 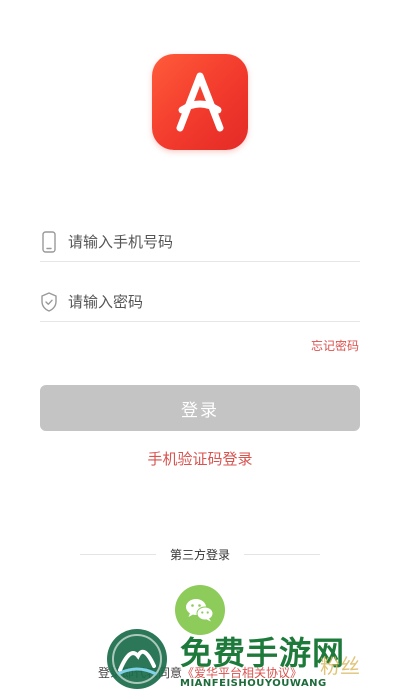 What do you see at coordinates (214, 301) in the screenshot?
I see `password-input` at bounding box center [214, 301].